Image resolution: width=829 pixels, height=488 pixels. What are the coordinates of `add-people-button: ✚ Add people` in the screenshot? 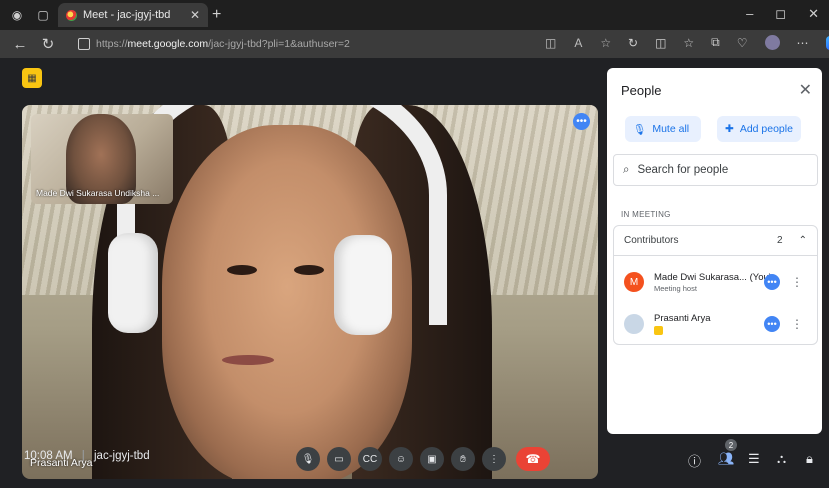 It's located at (759, 129).